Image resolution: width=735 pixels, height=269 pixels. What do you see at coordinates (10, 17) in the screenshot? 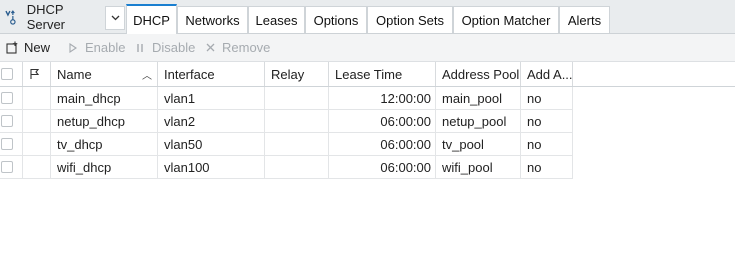
I see `dhcp-server-icon` at bounding box center [10, 17].